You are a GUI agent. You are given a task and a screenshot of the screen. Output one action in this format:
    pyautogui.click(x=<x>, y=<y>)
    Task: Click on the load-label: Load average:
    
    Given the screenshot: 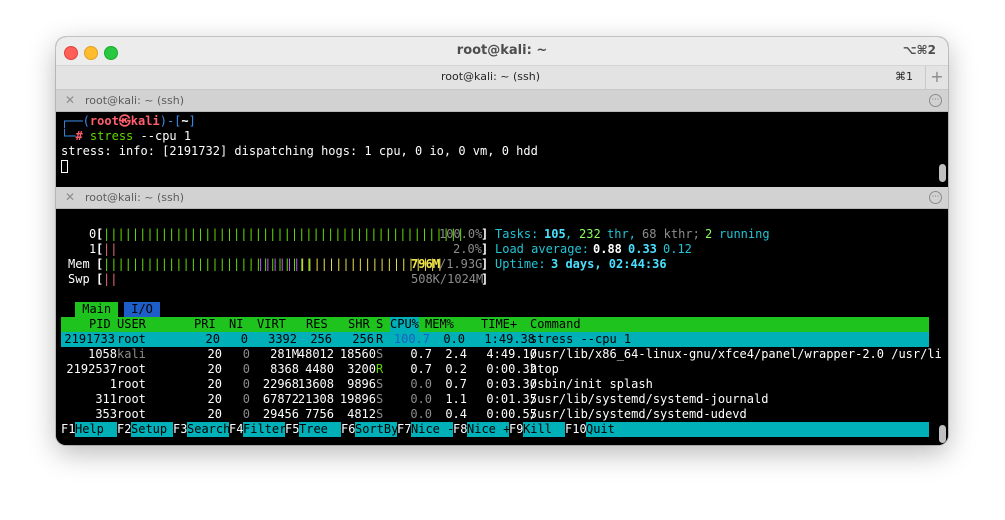 What is the action you would take?
    pyautogui.click(x=542, y=249)
    